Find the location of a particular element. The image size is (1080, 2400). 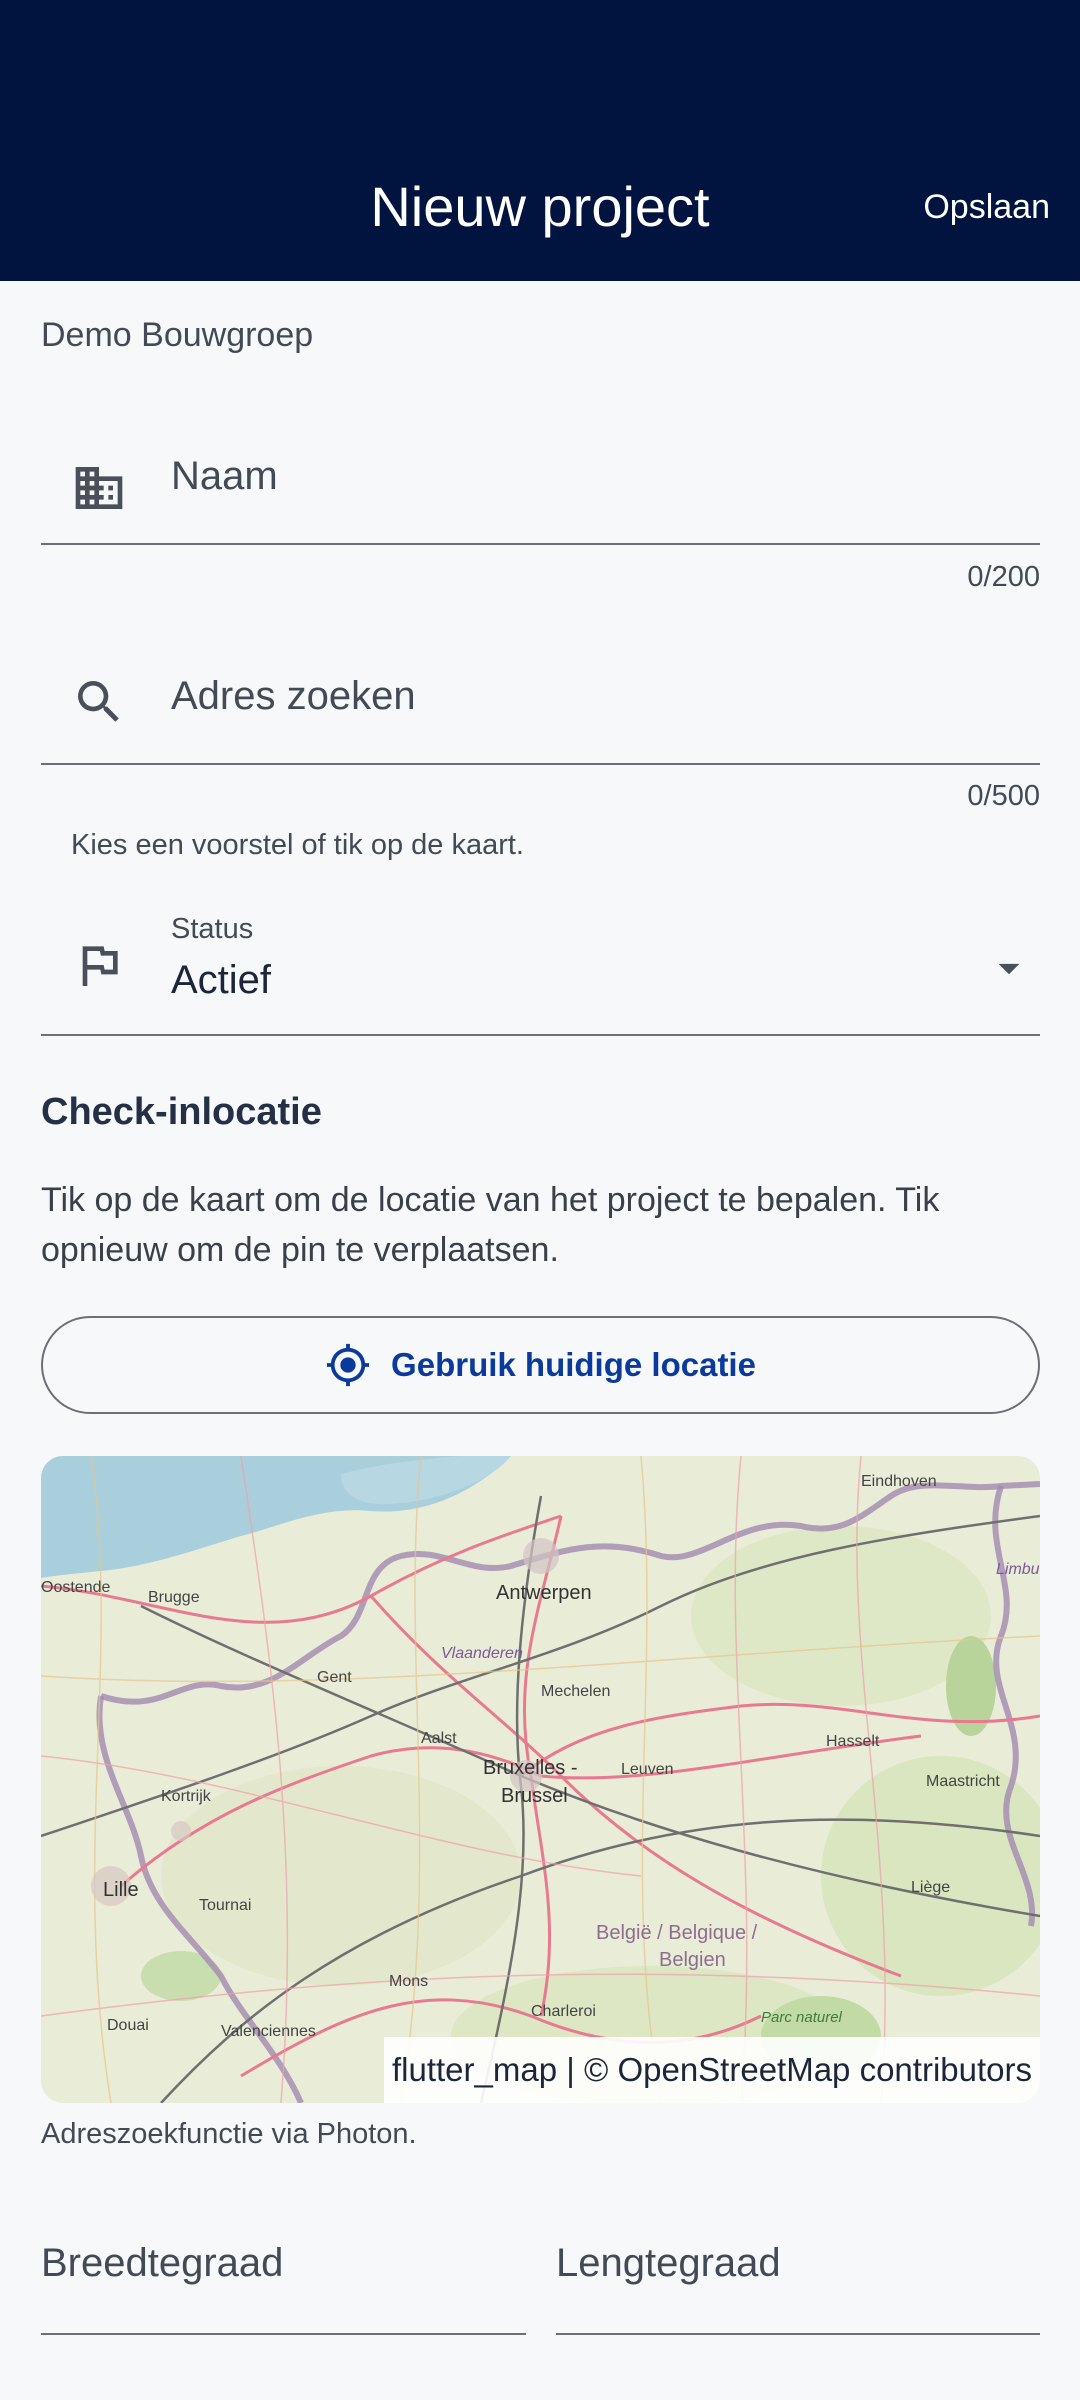

map-label: Liège is located at coordinates (930, 1887).